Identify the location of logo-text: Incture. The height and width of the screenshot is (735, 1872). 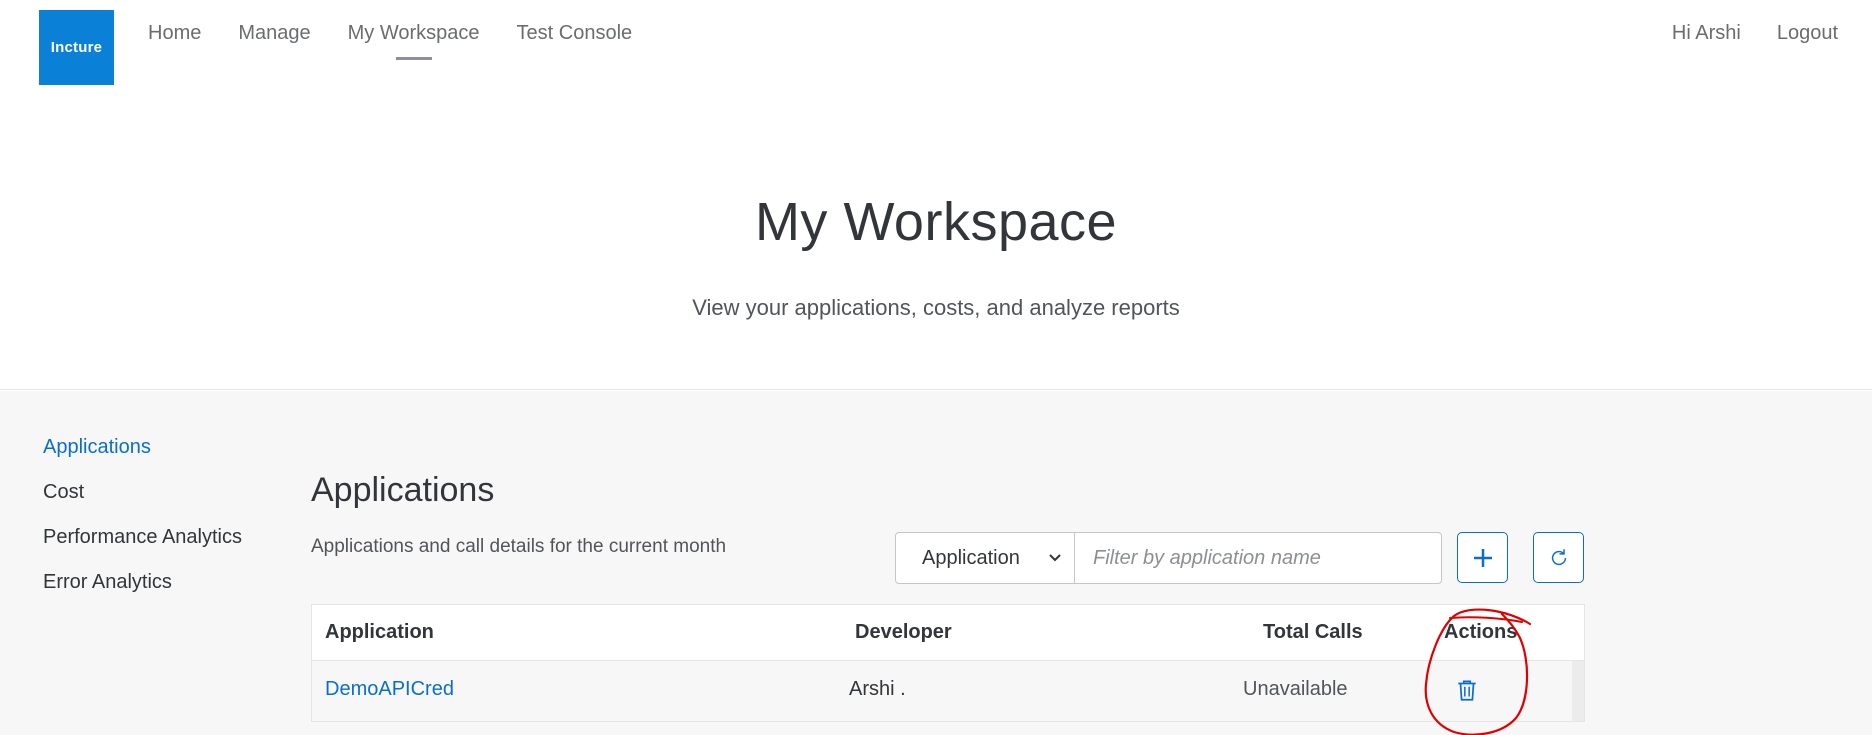
(76, 47).